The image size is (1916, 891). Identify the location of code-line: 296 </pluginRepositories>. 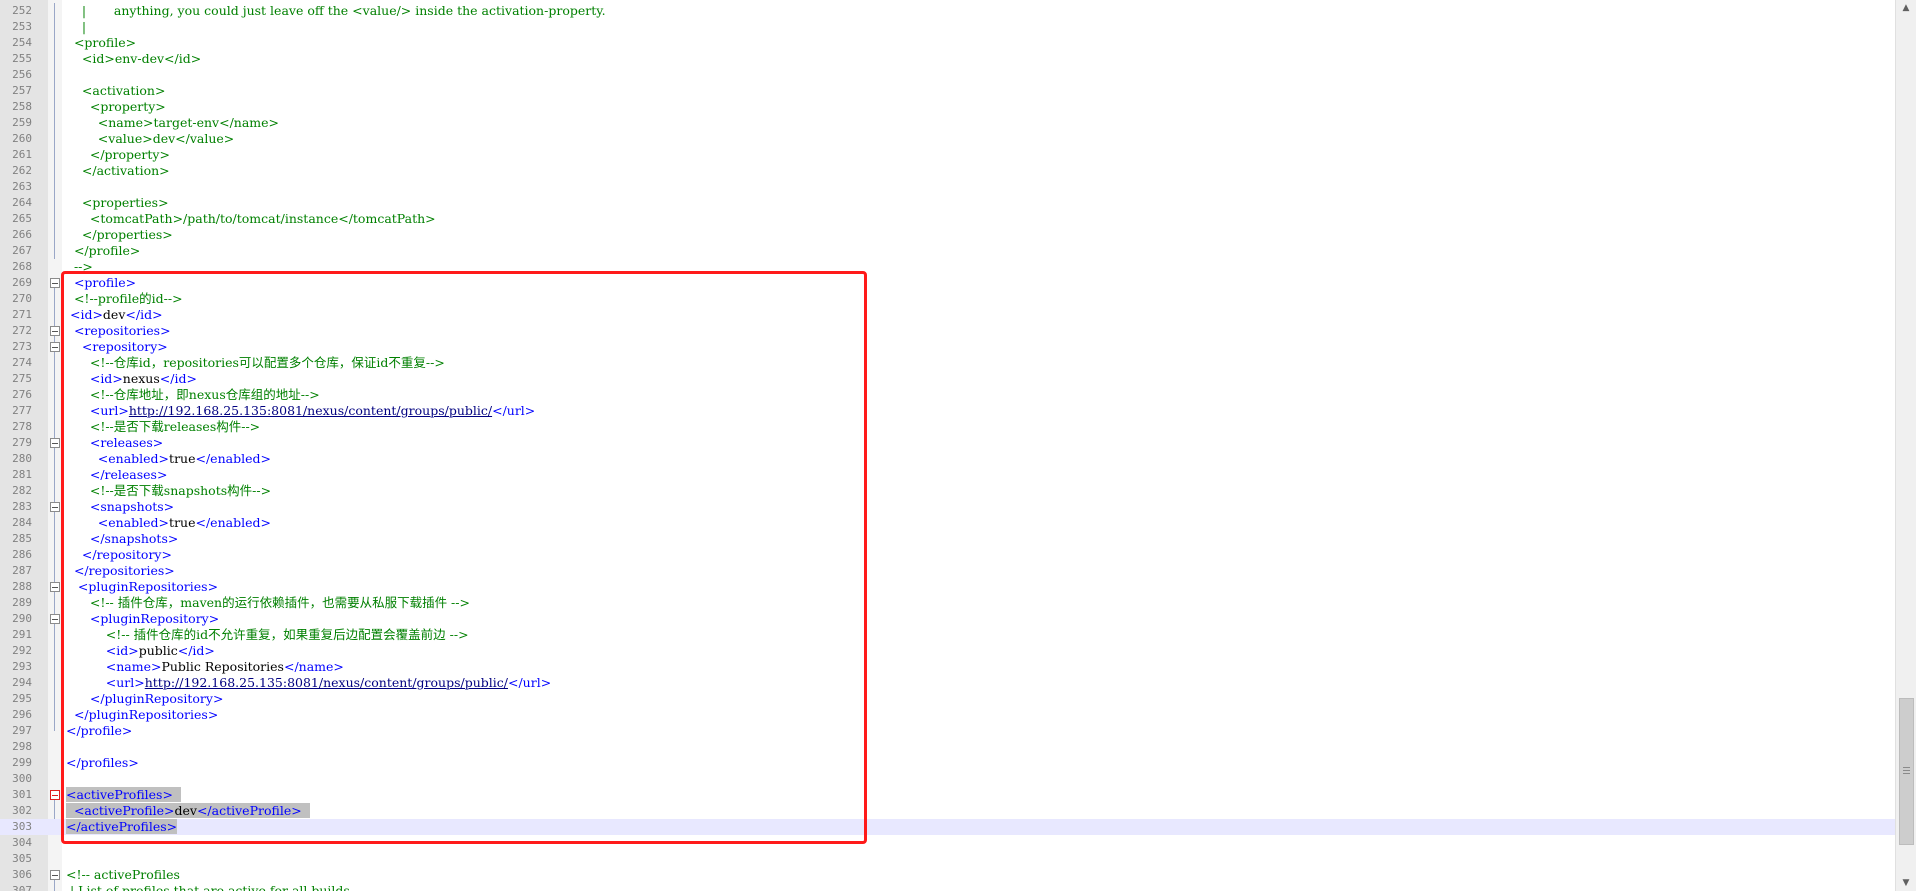
(948, 715).